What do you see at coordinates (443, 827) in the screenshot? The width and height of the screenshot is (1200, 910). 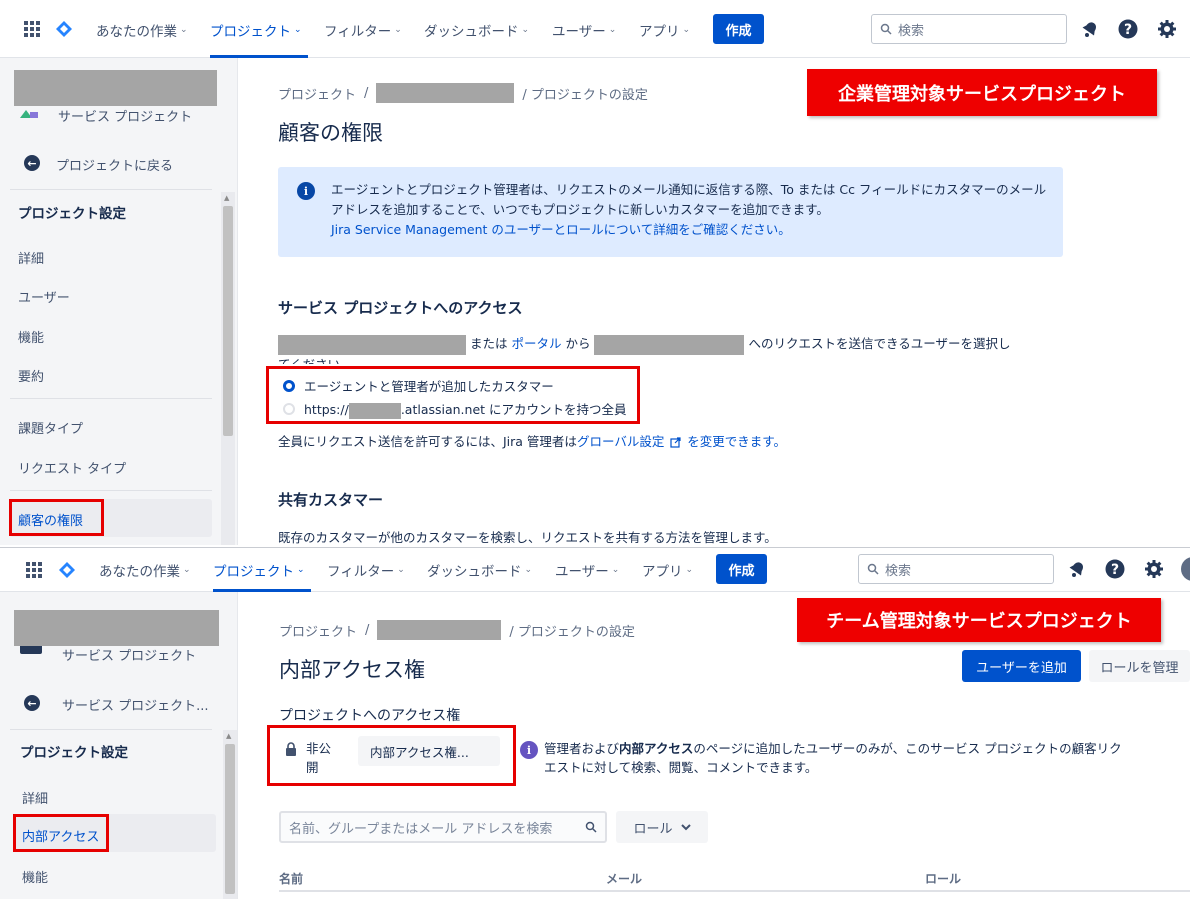 I see `member-search-input: 名前、グループまたはメール アドレスを検索` at bounding box center [443, 827].